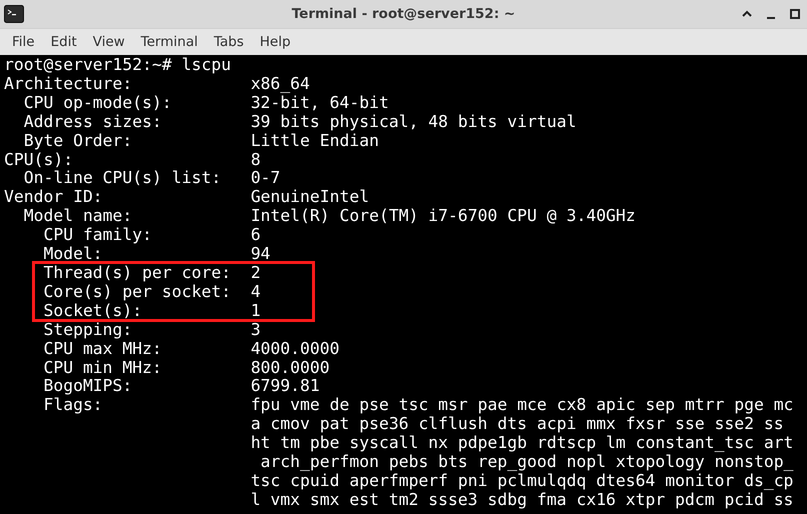  What do you see at coordinates (69, 84) in the screenshot?
I see `field-label: Architecture:` at bounding box center [69, 84].